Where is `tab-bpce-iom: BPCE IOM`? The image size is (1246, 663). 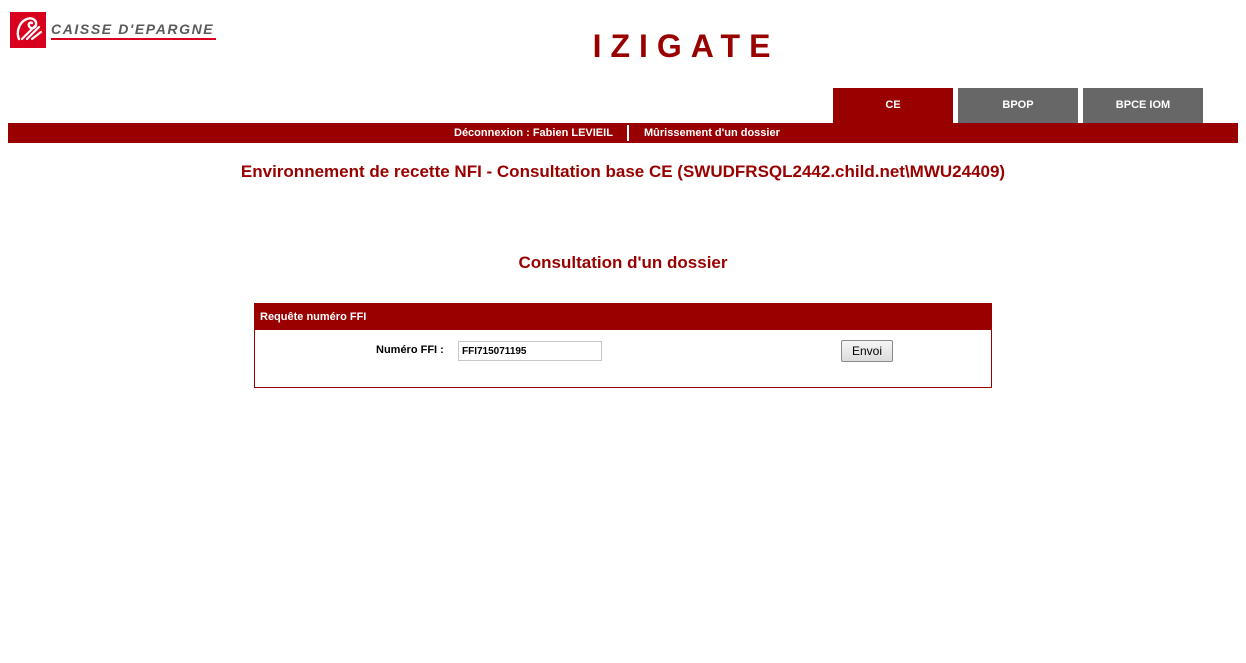 tab-bpce-iom: BPCE IOM is located at coordinates (1143, 105).